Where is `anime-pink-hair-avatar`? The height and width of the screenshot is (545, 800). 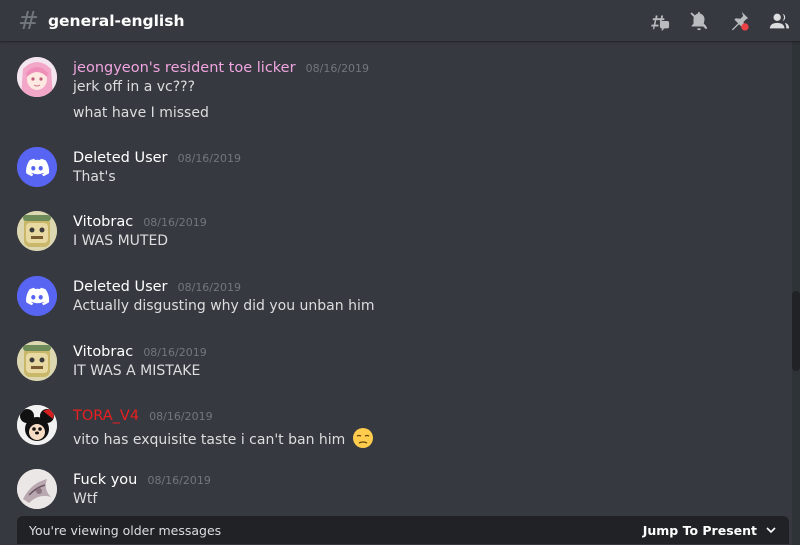
anime-pink-hair-avatar is located at coordinates (37, 77).